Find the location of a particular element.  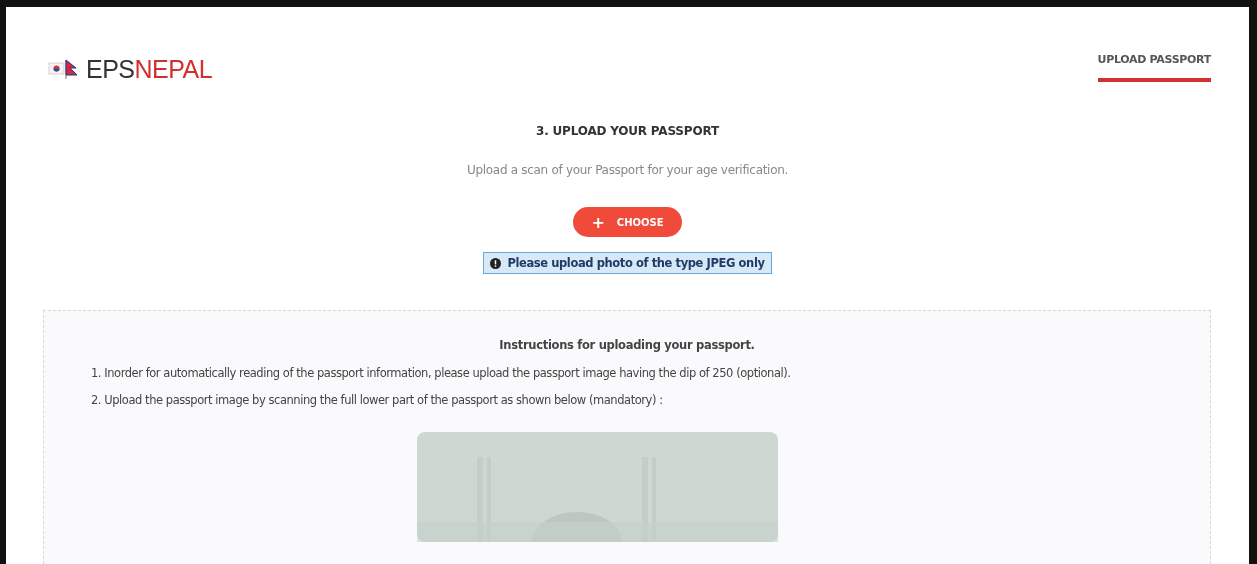

instructions-title: Instructions for uploading your passport. is located at coordinates (627, 345).